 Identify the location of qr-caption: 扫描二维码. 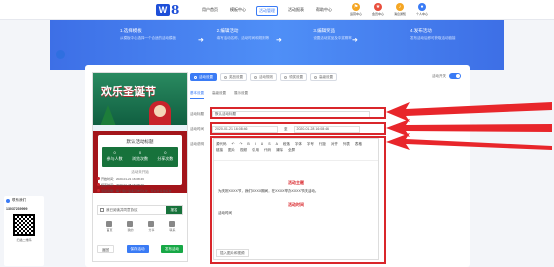
(24, 240).